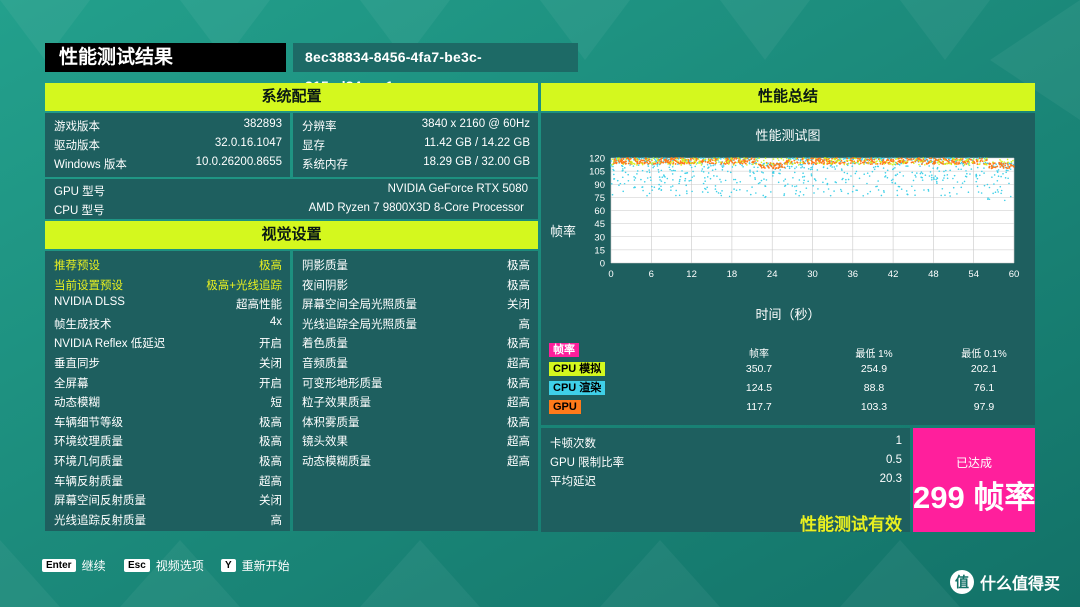  Describe the element at coordinates (342, 383) in the screenshot. I see `visual-setting-label: 可变形地形质量` at that location.